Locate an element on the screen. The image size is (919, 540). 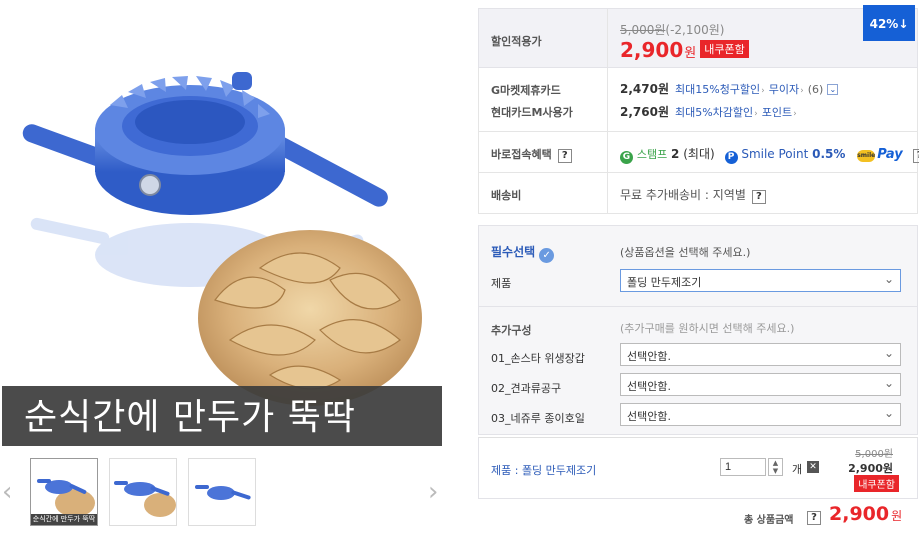
shipping-info: 무료 추가배송비 : 지역별? is located at coordinates (693, 195).